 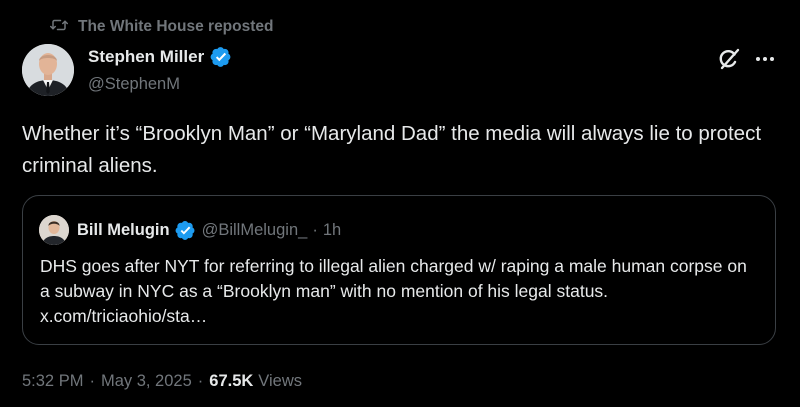 I want to click on quoted-tweet-header: Bill Melugin @BillMelugin_ · 1h, so click(x=190, y=230).